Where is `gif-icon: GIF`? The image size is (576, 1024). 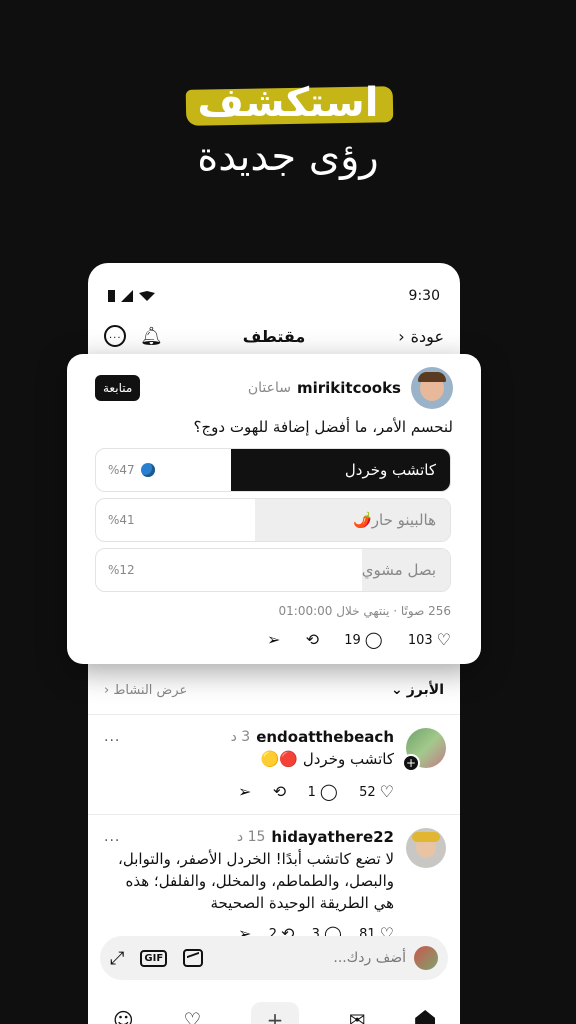
gif-icon: GIF is located at coordinates (154, 958).